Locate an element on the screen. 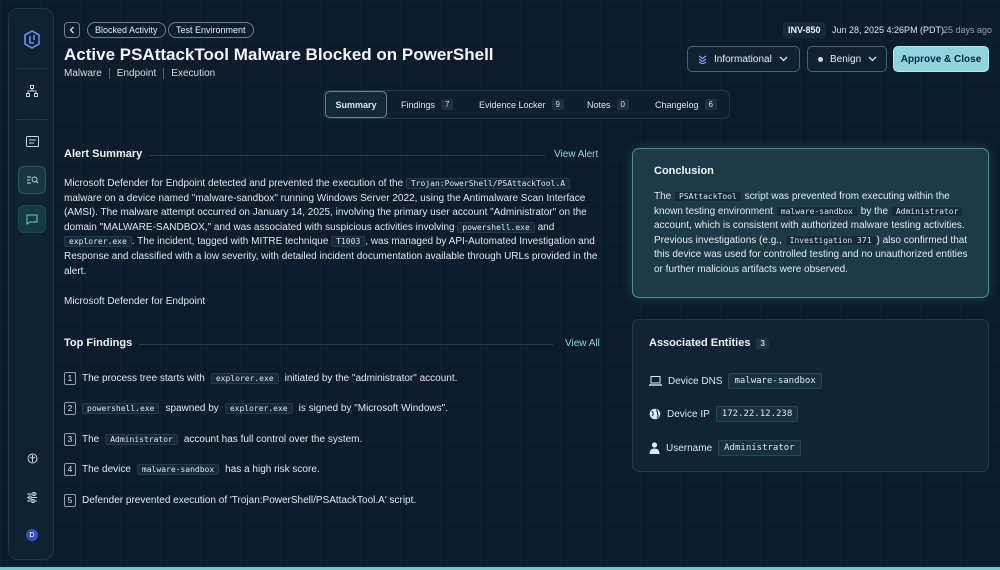 Image resolution: width=1000 pixels, height=570 pixels. relative-time: 25 days ago is located at coordinates (968, 30).